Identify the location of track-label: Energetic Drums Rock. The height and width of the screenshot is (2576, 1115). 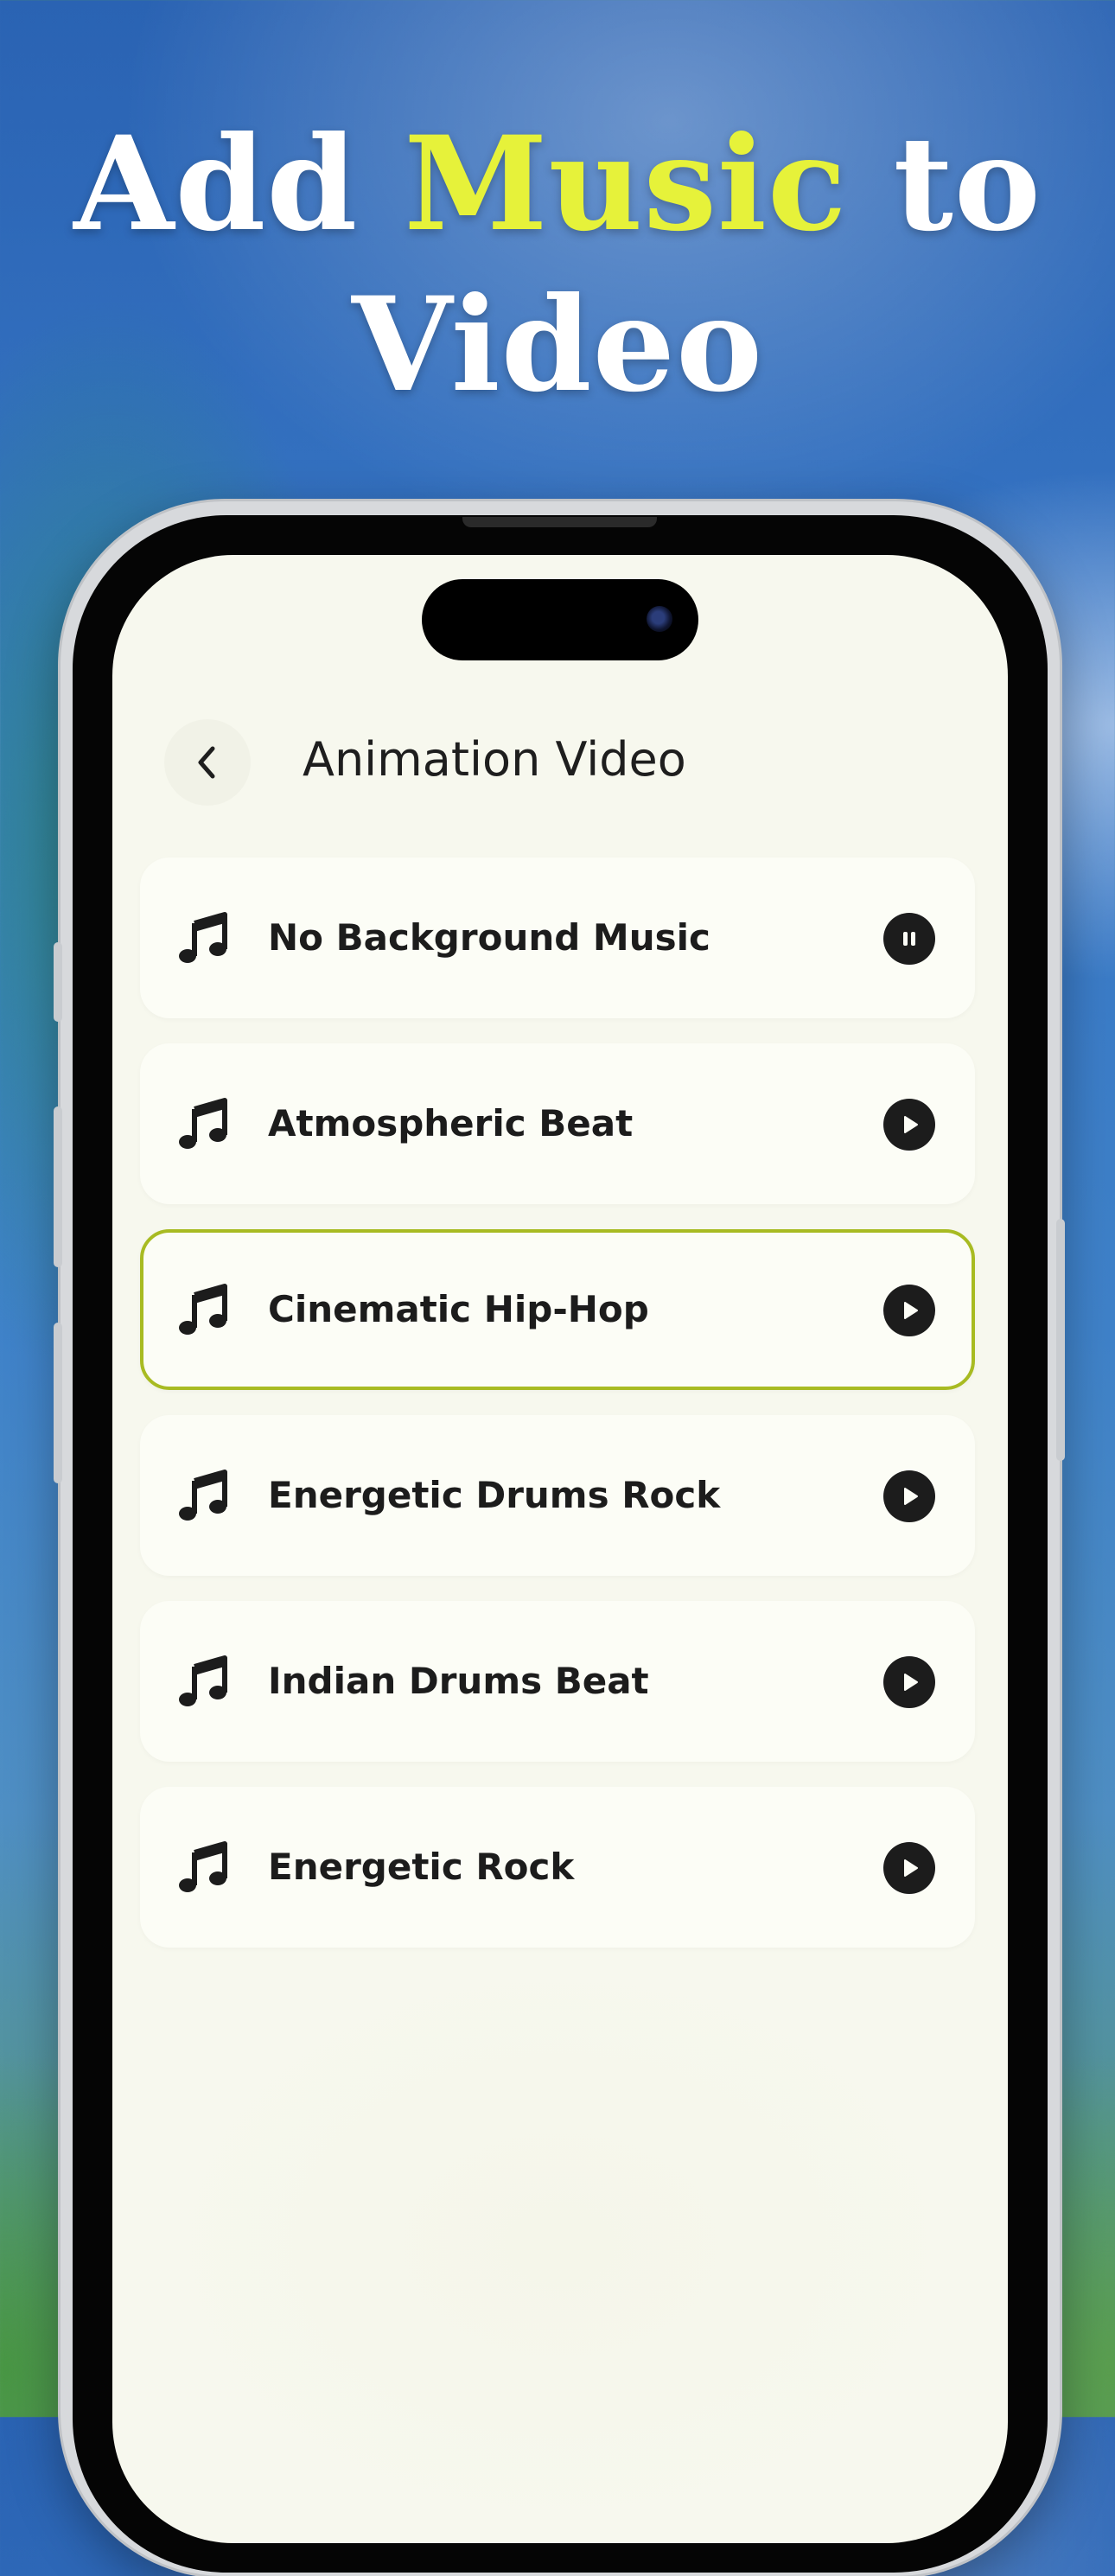
(494, 1495).